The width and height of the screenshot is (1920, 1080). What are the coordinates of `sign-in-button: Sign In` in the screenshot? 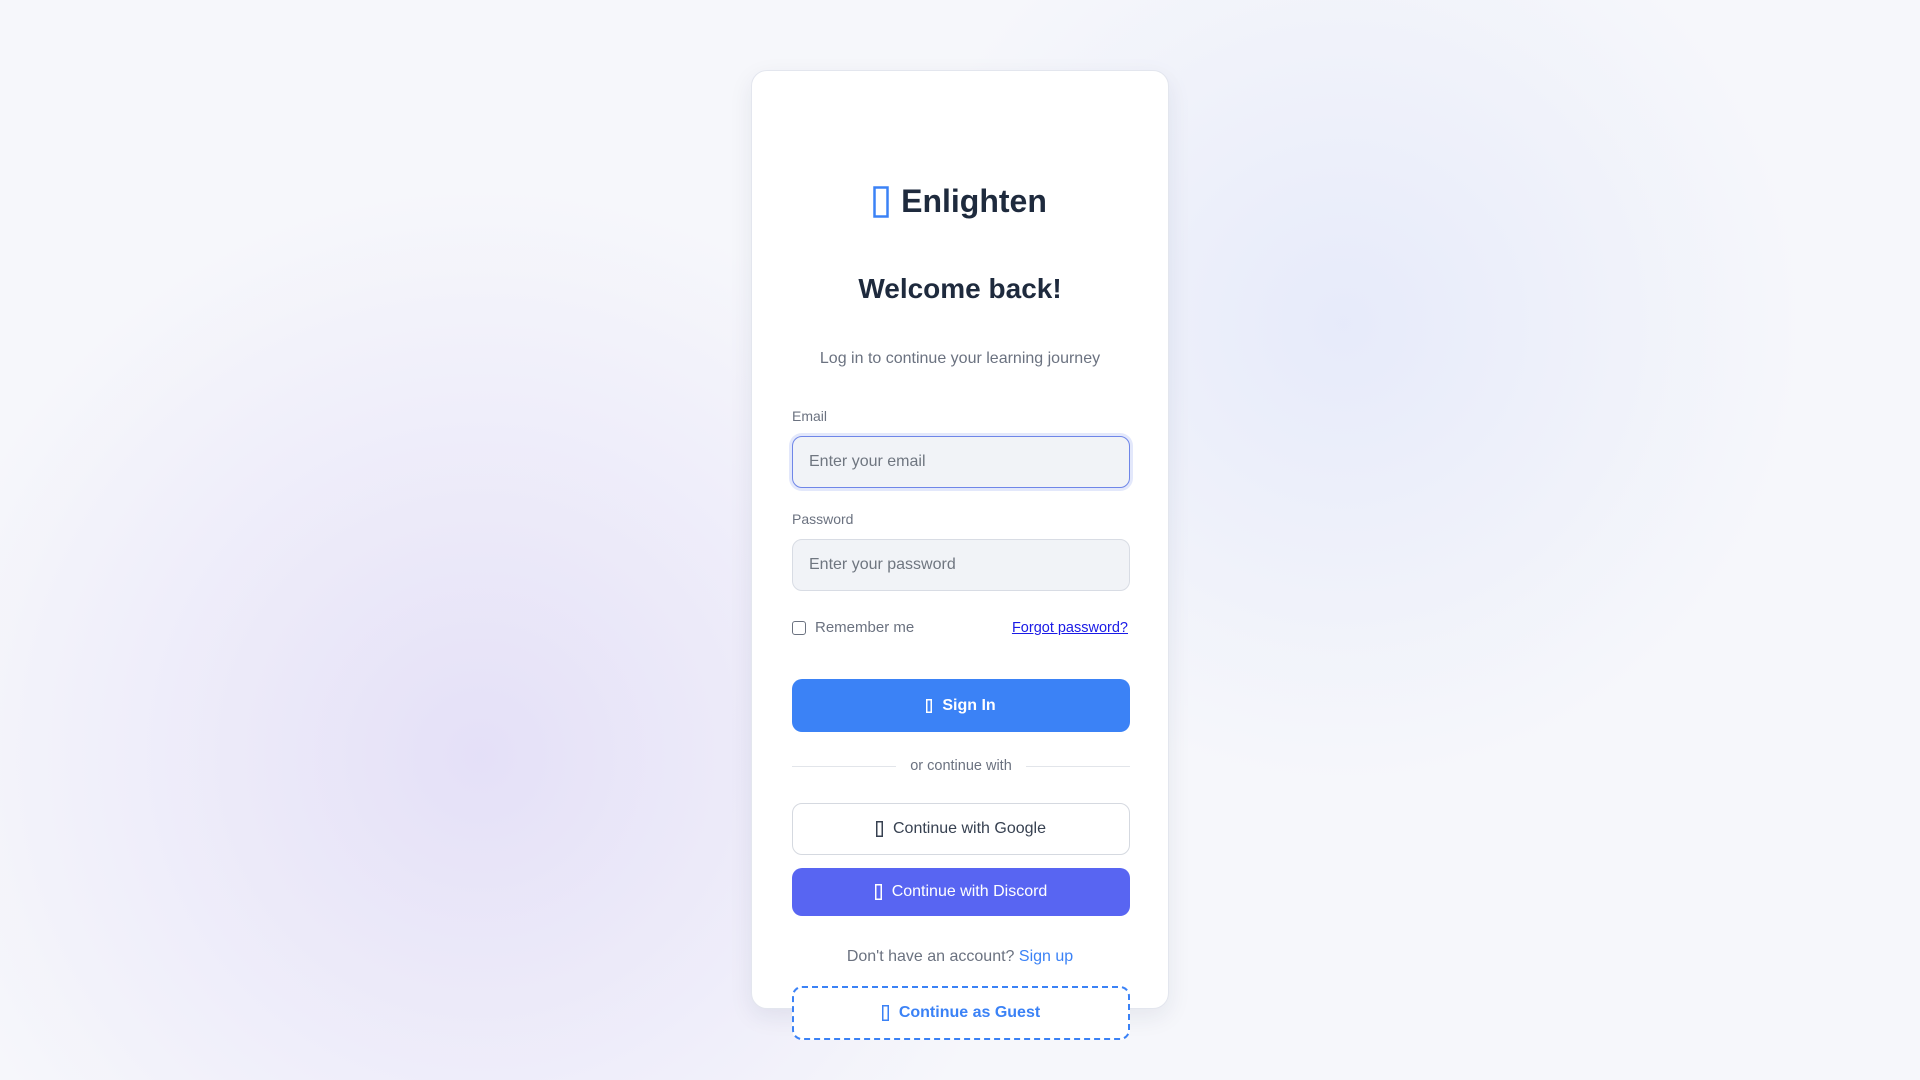 It's located at (961, 705).